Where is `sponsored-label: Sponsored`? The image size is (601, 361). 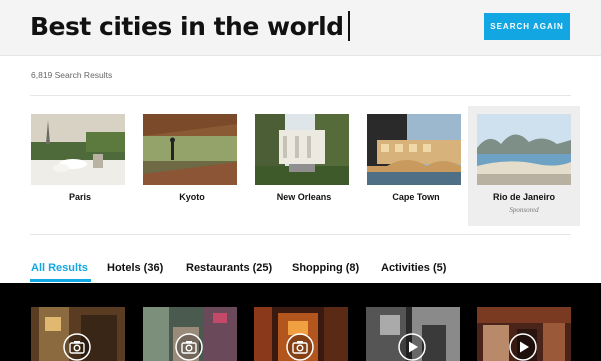
sponsored-label: Sponsored is located at coordinates (524, 210).